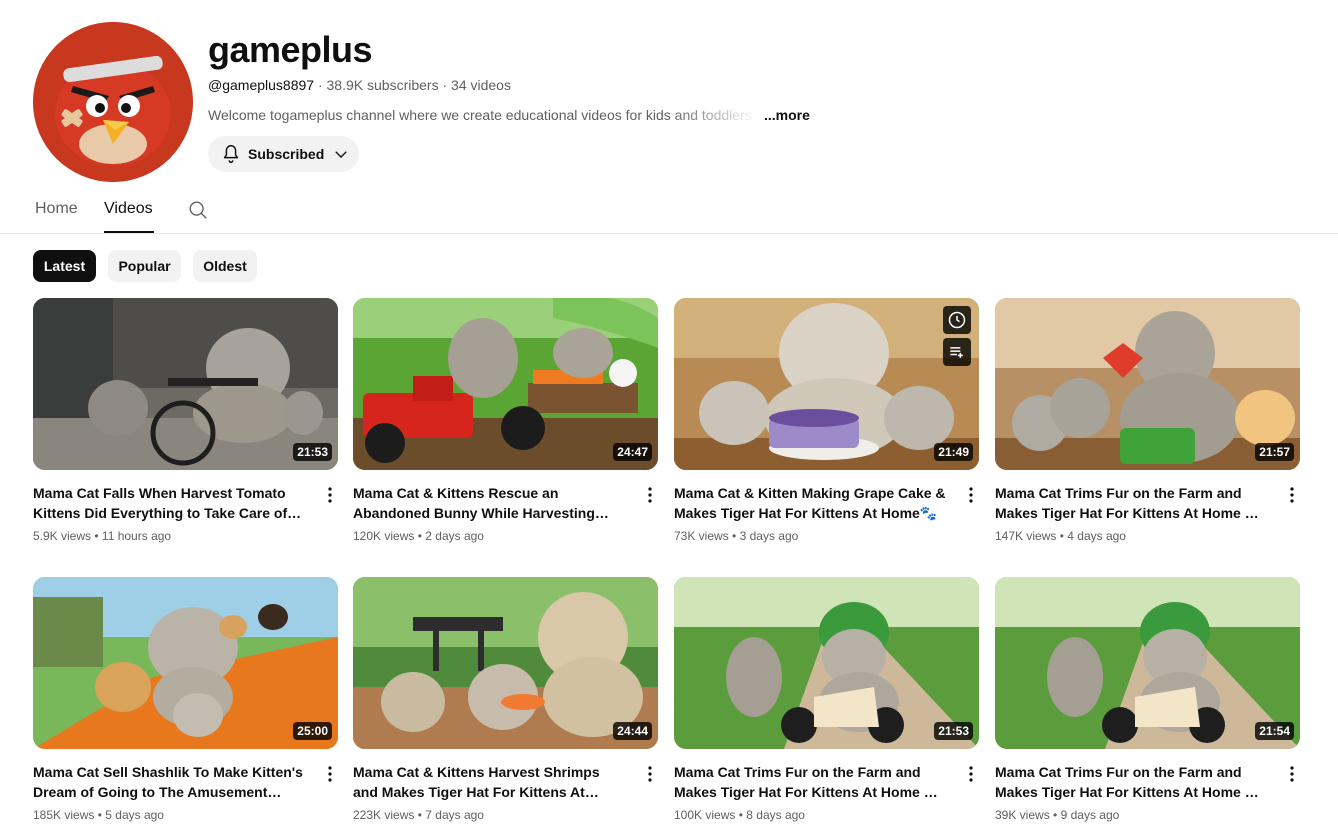 Image resolution: width=1338 pixels, height=837 pixels. Describe the element at coordinates (62, 536) in the screenshot. I see `view-count: 5.9K views` at that location.